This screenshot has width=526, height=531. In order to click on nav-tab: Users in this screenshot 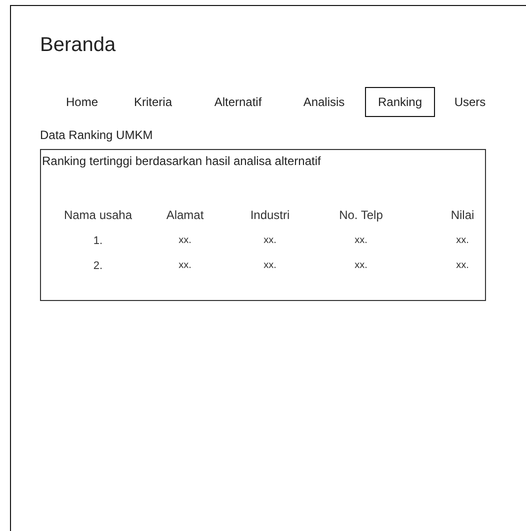, I will do `click(470, 102)`.